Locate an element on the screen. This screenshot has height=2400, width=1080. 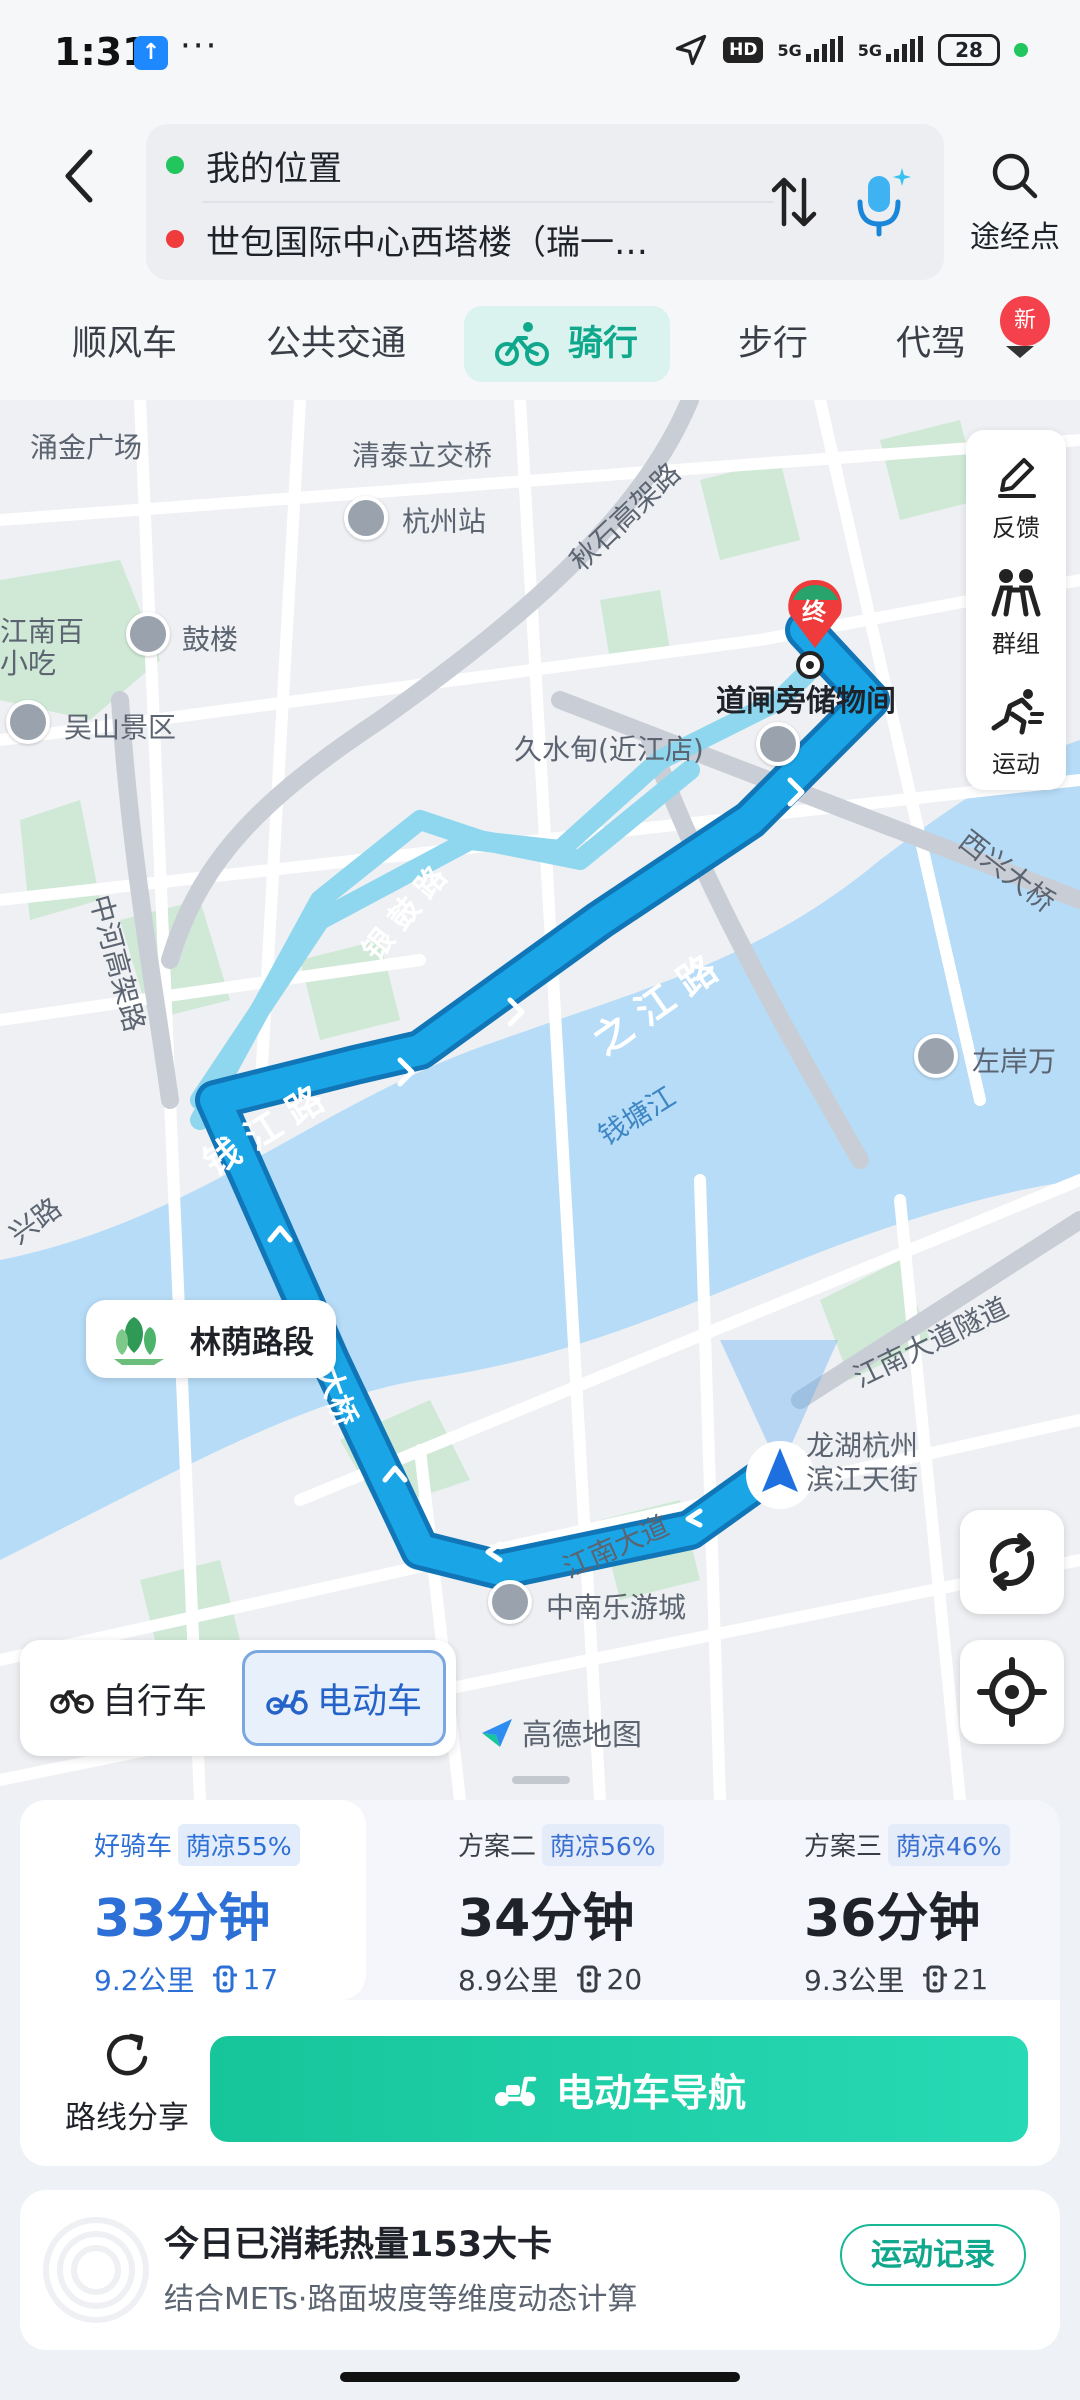
scenic-icon is located at coordinates (28, 722).